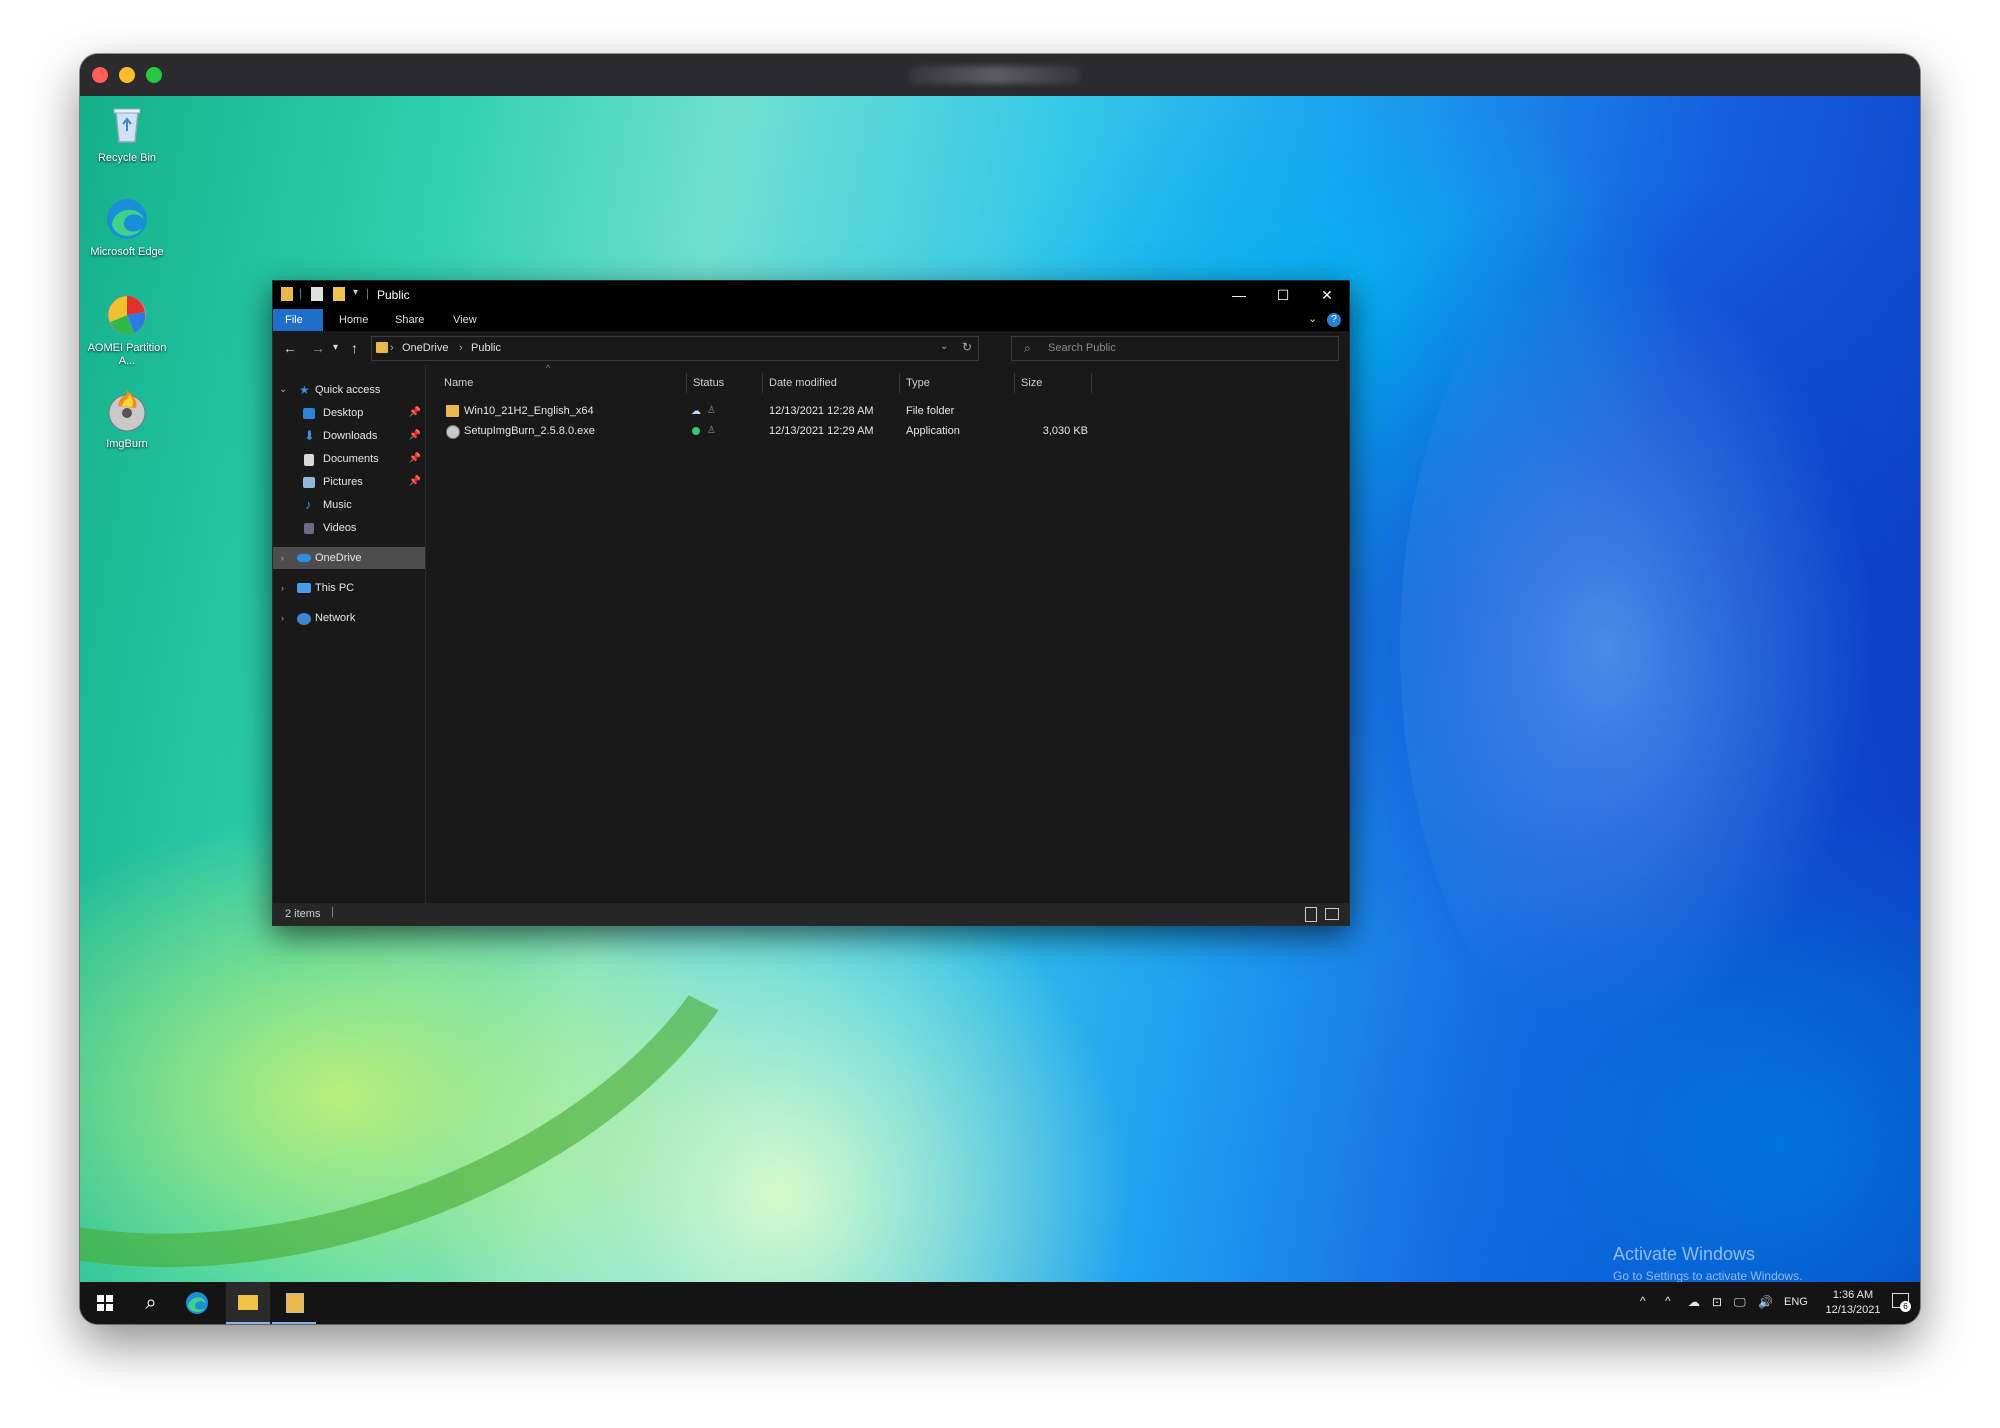 This screenshot has height=1428, width=2000. I want to click on details-view-icon, so click(1311, 914).